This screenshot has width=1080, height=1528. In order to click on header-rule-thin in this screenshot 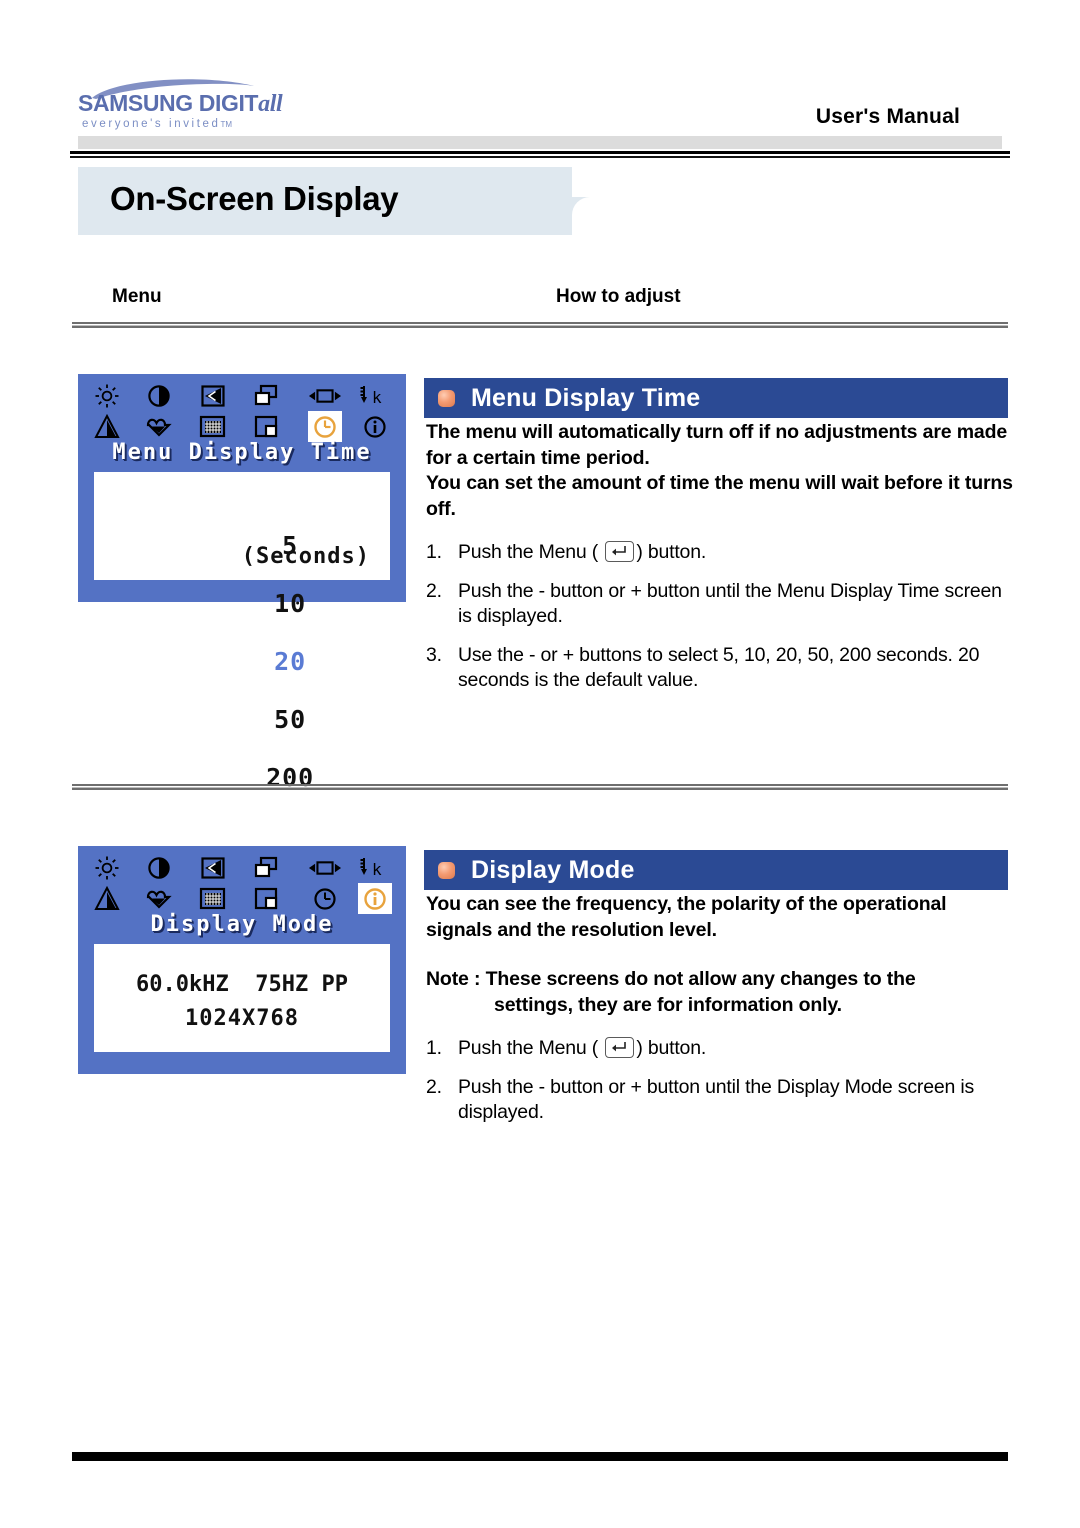, I will do `click(540, 157)`.